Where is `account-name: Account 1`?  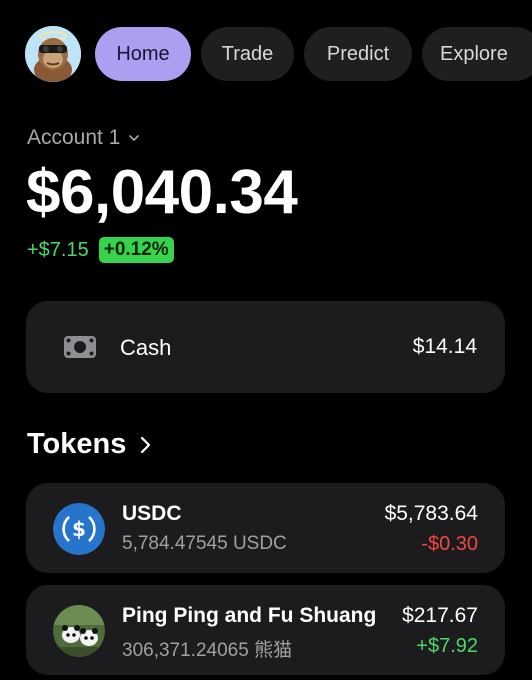
account-name: Account 1 is located at coordinates (74, 137).